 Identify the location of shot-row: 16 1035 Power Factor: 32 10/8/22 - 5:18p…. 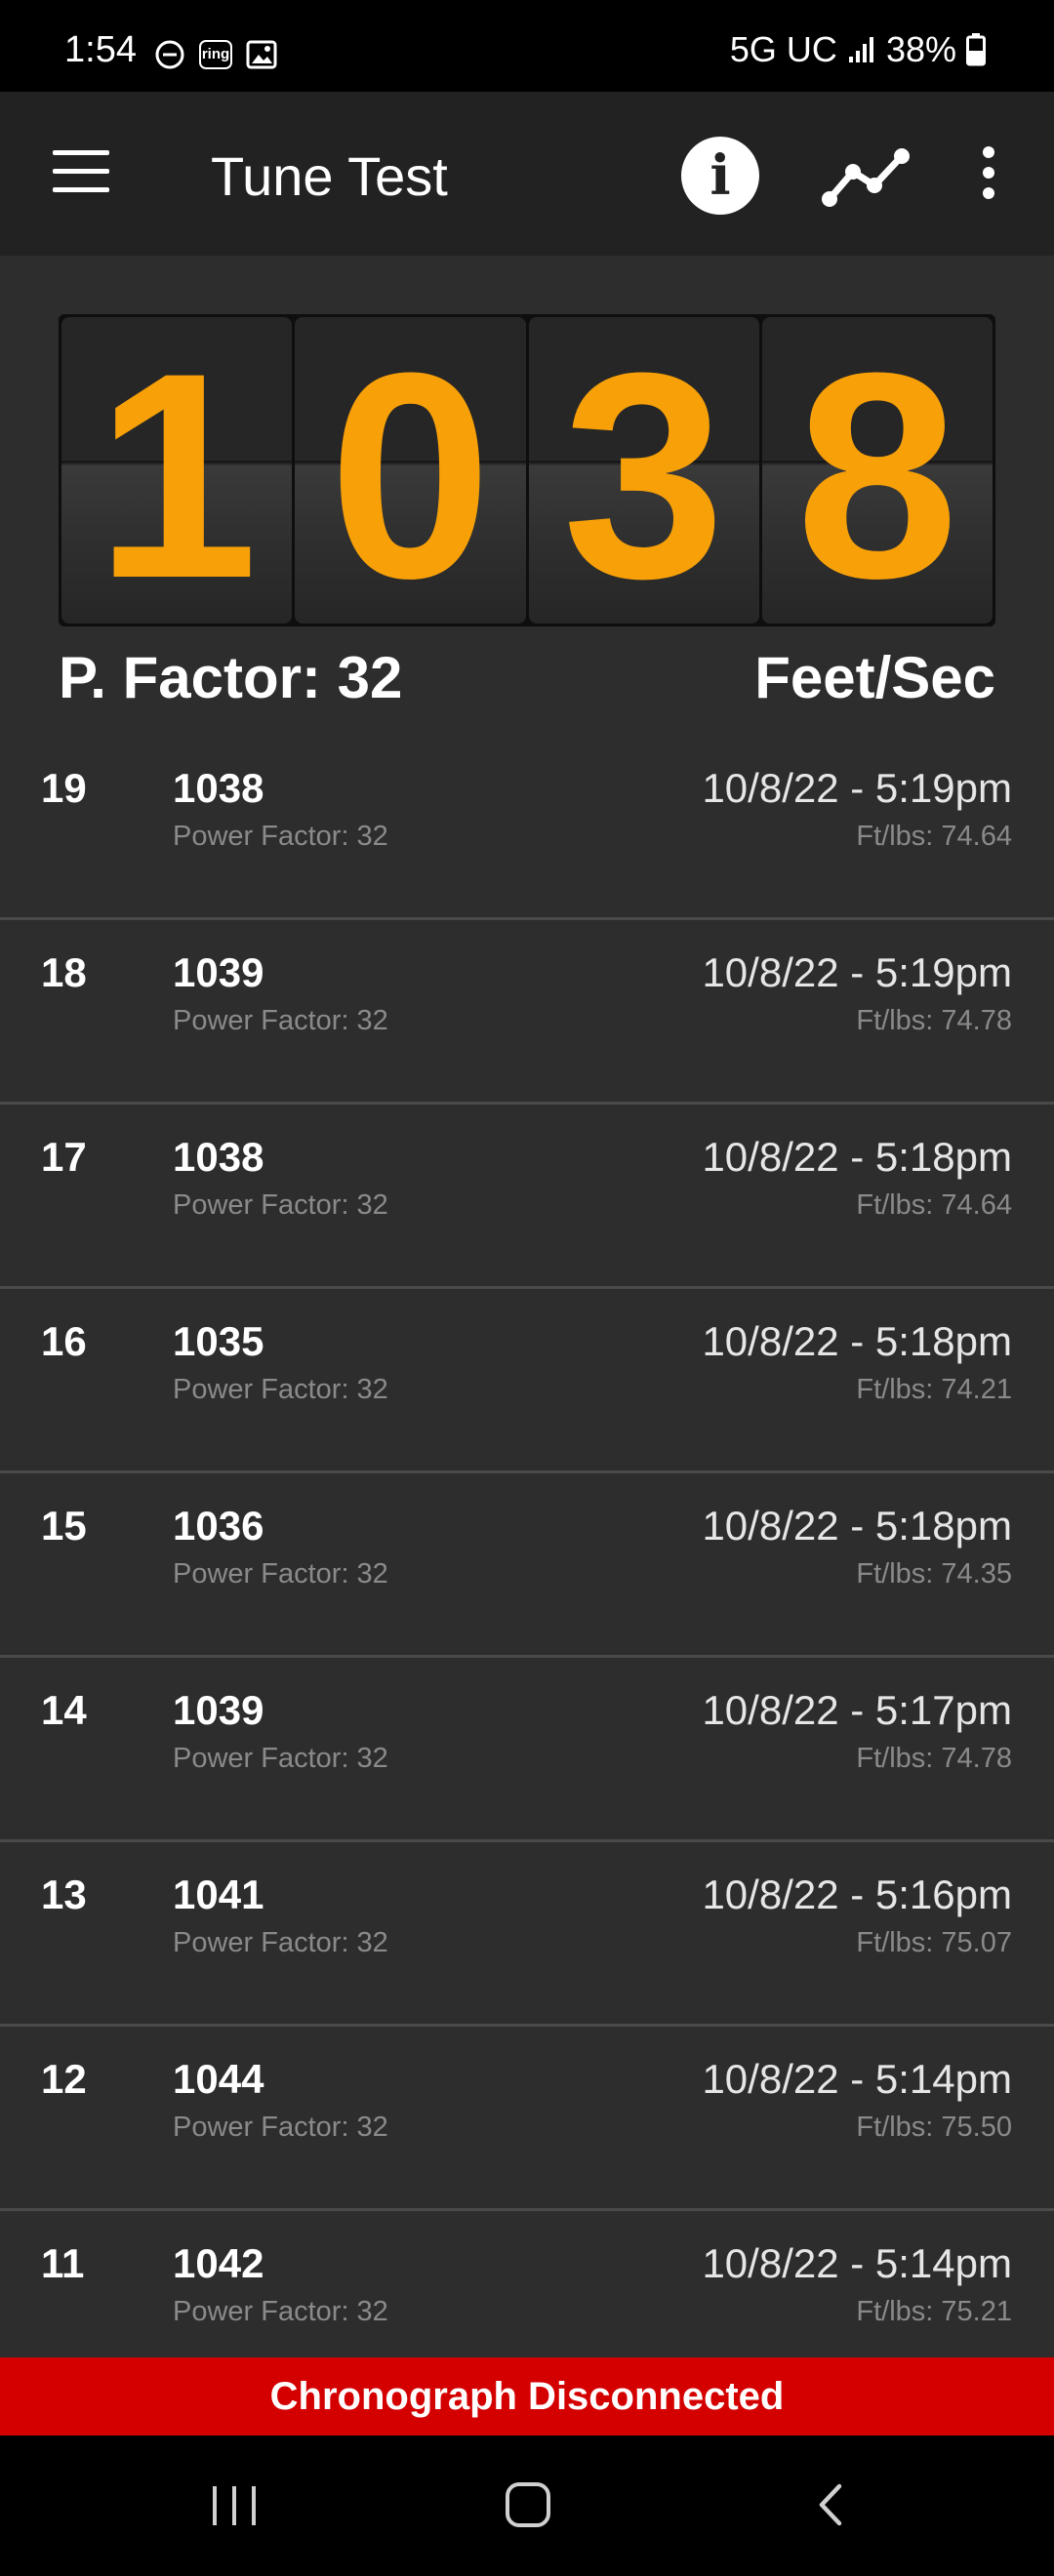
(527, 1381).